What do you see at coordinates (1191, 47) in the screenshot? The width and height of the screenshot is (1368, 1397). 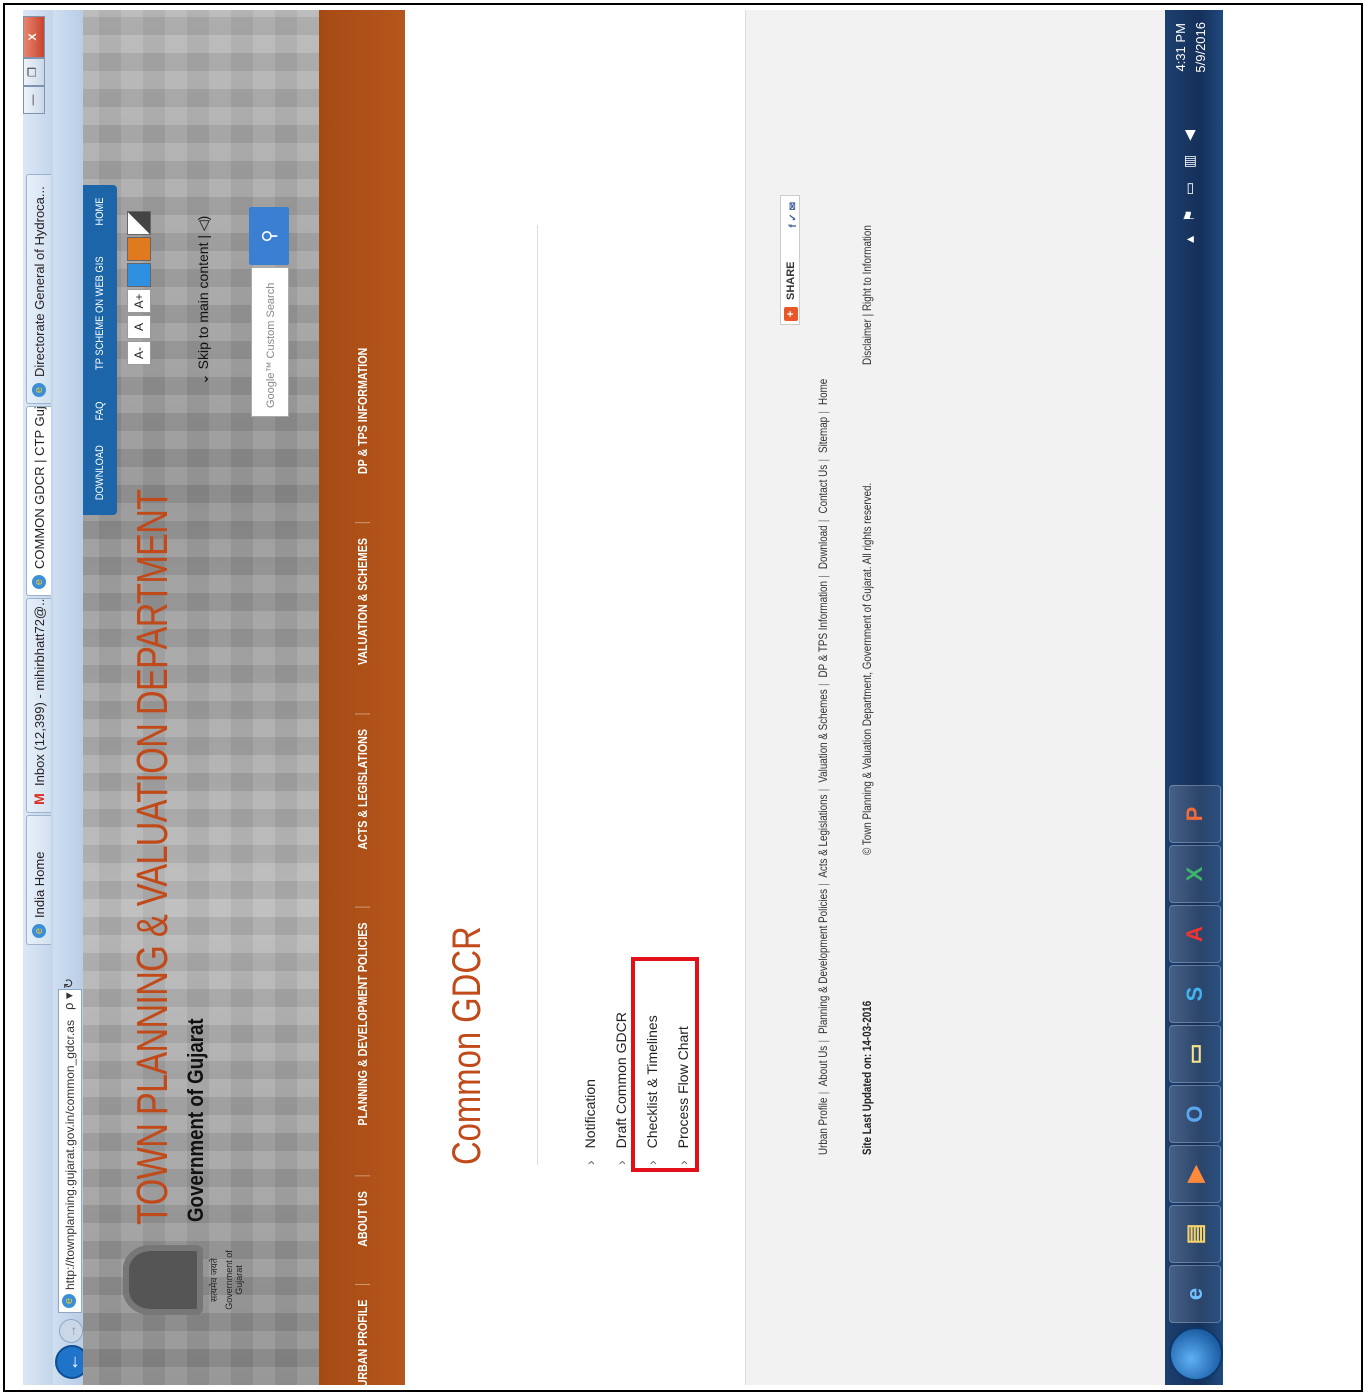 I see `taskbar-clock: 4:31 PM 5/9/2016` at bounding box center [1191, 47].